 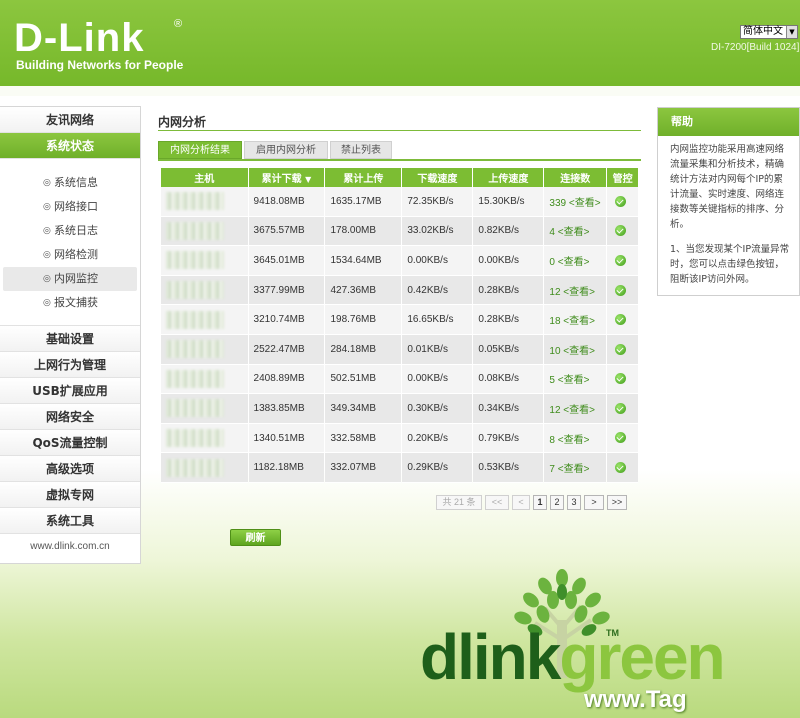 What do you see at coordinates (200, 150) in the screenshot?
I see `tab-analysis-results: 内网分析结果` at bounding box center [200, 150].